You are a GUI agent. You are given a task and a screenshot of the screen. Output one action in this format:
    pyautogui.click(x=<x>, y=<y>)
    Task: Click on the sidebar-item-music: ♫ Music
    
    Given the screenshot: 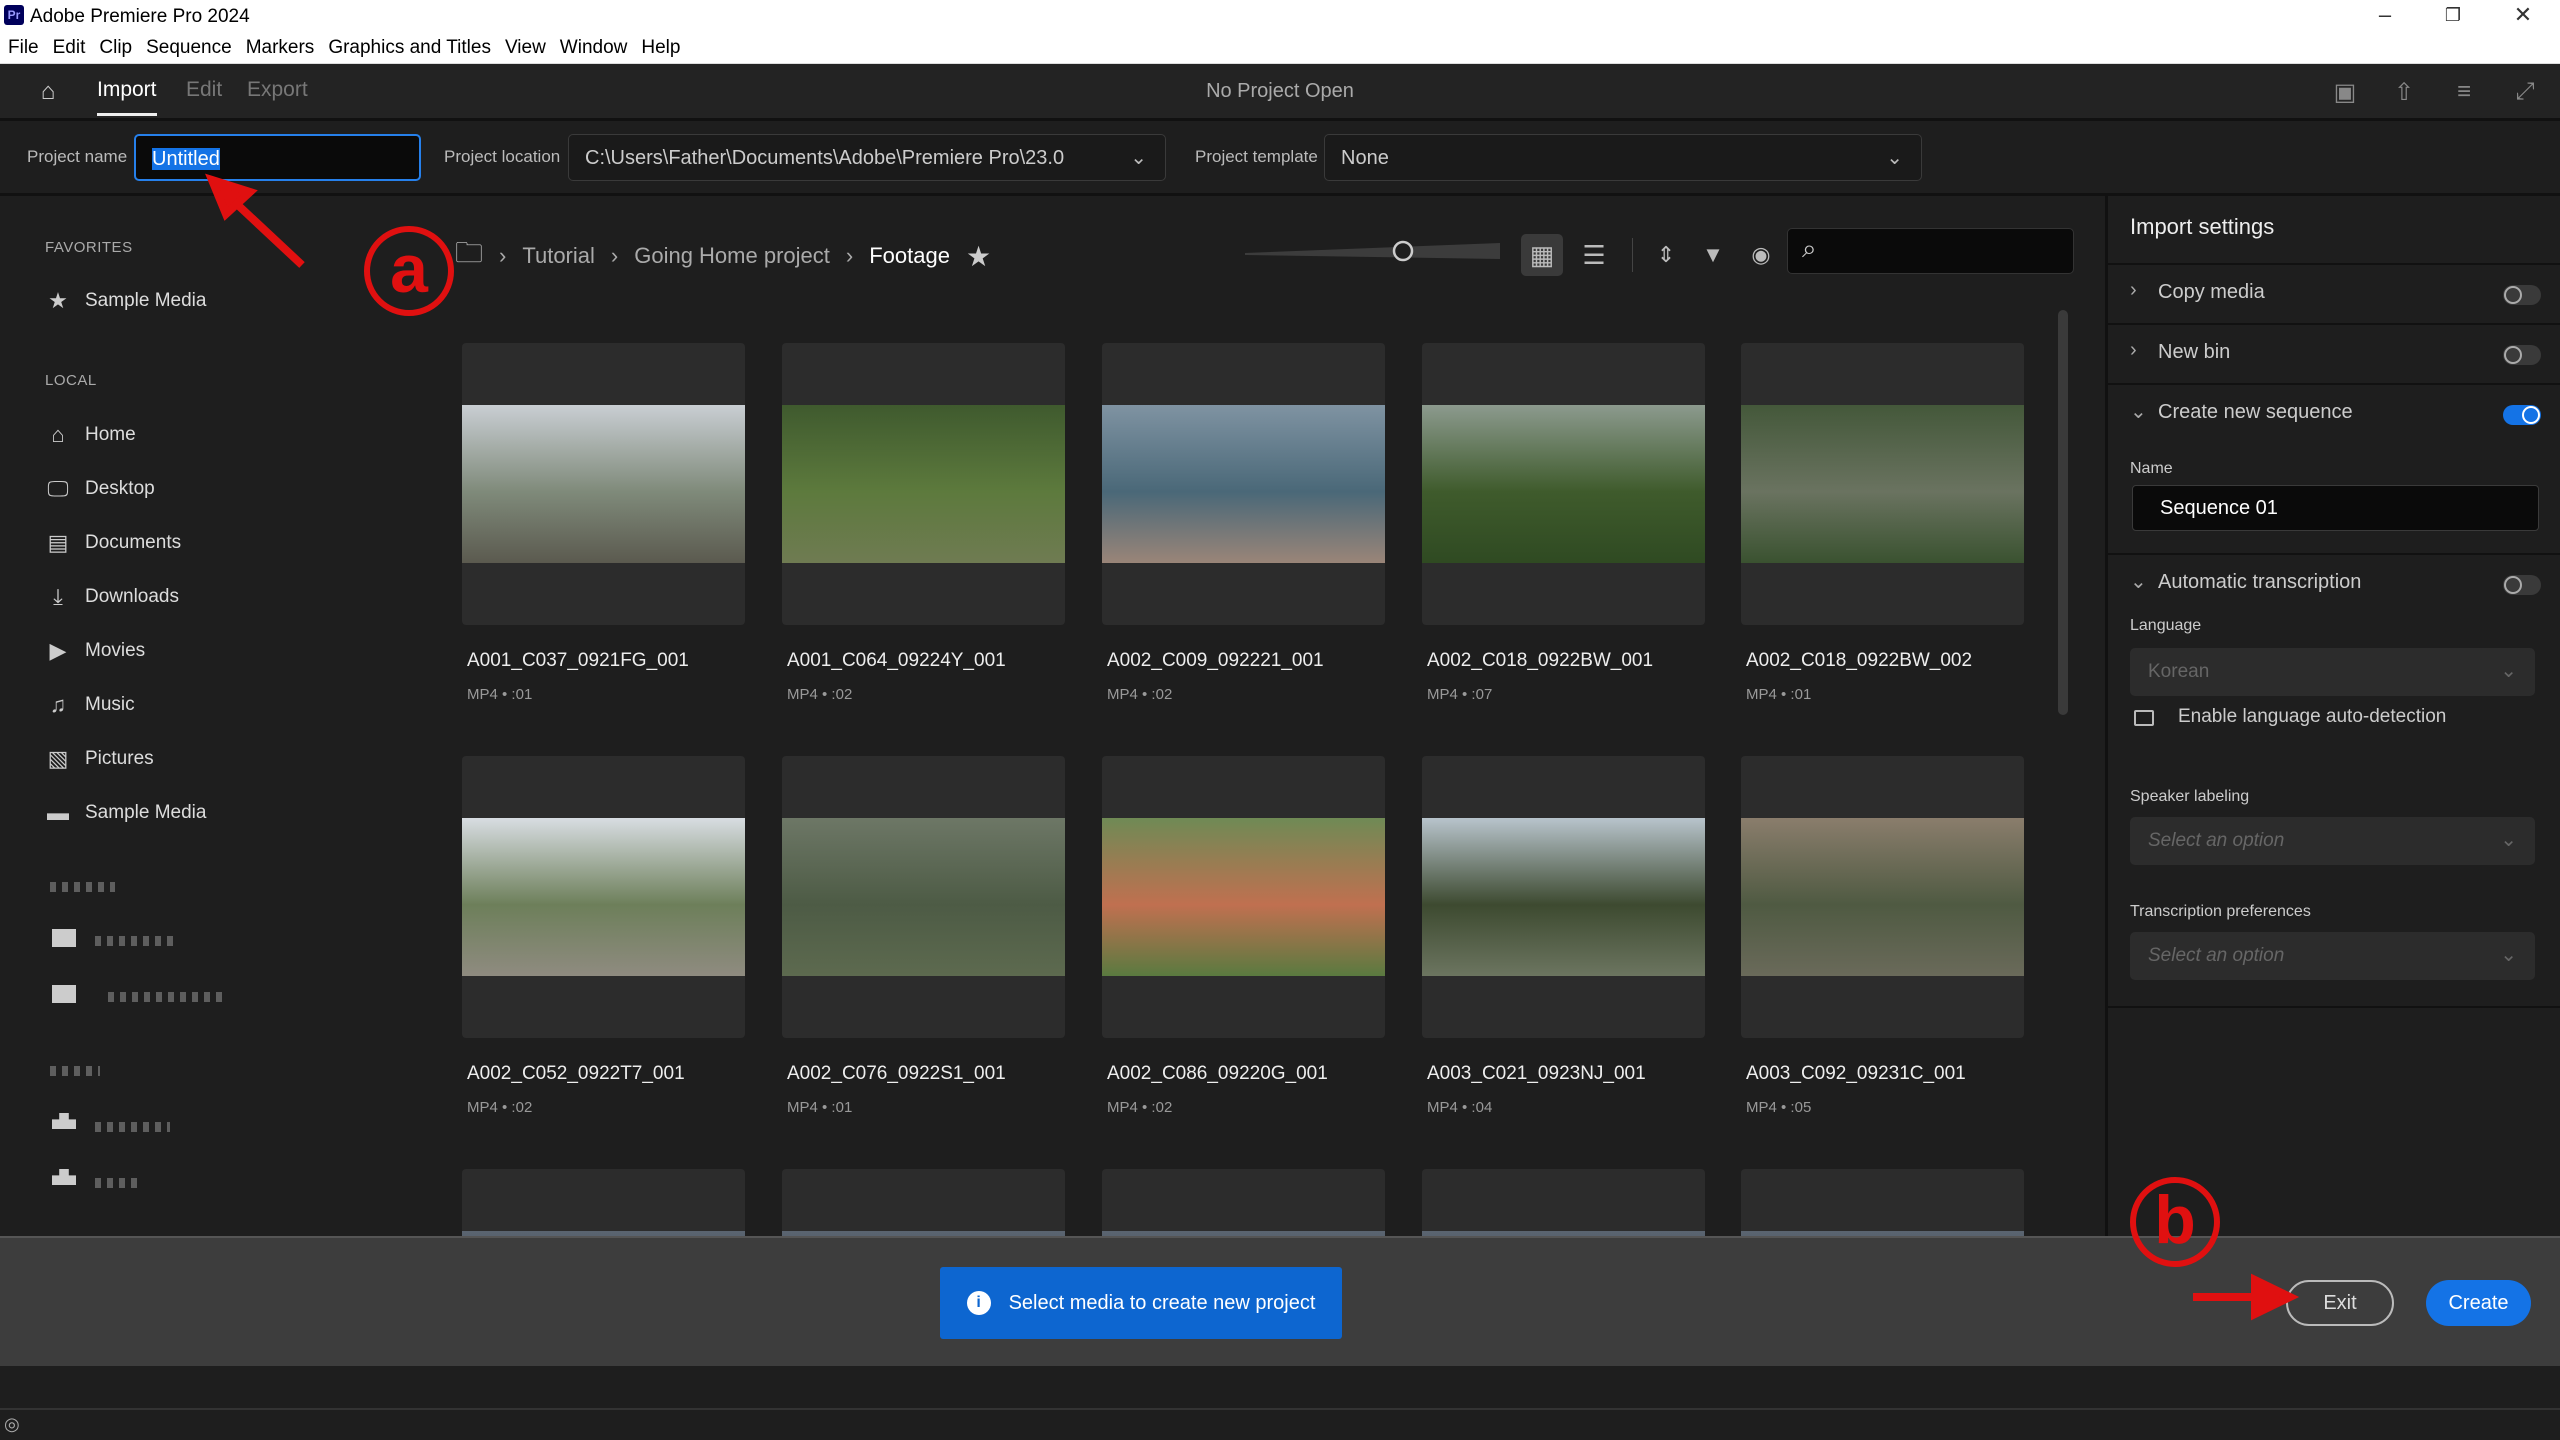 What is the action you would take?
    pyautogui.click(x=90, y=705)
    